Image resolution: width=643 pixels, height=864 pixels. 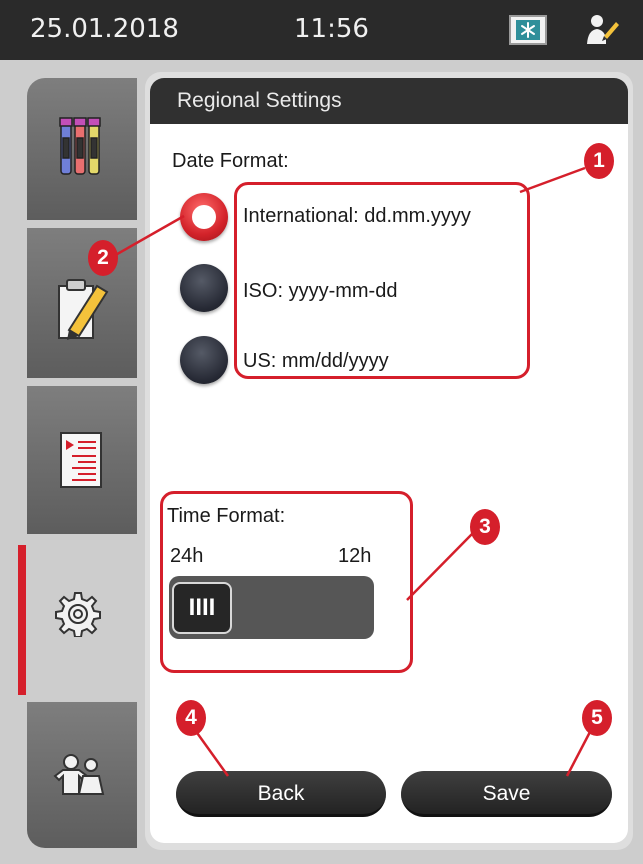 What do you see at coordinates (602, 31) in the screenshot?
I see `user-pencil-icon` at bounding box center [602, 31].